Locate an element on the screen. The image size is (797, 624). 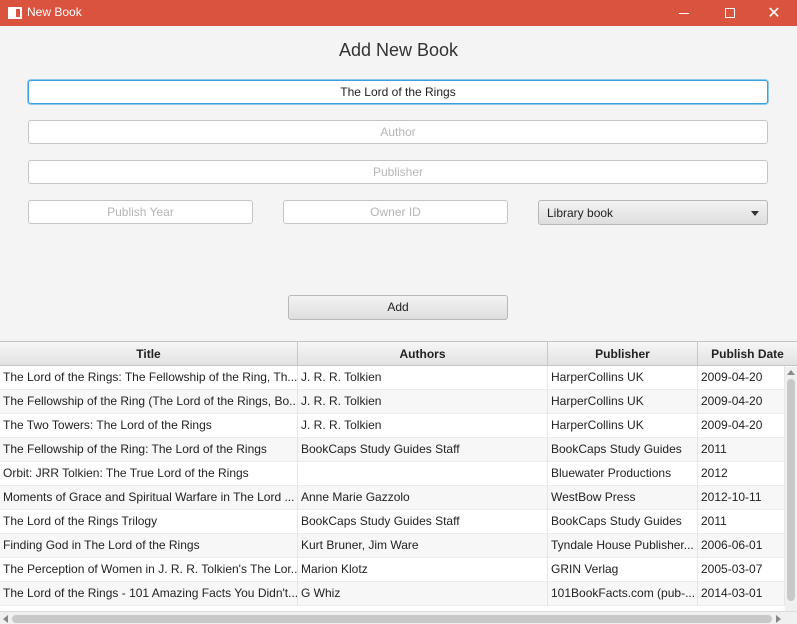
authors-cell: Marion Klotz is located at coordinates (423, 570).